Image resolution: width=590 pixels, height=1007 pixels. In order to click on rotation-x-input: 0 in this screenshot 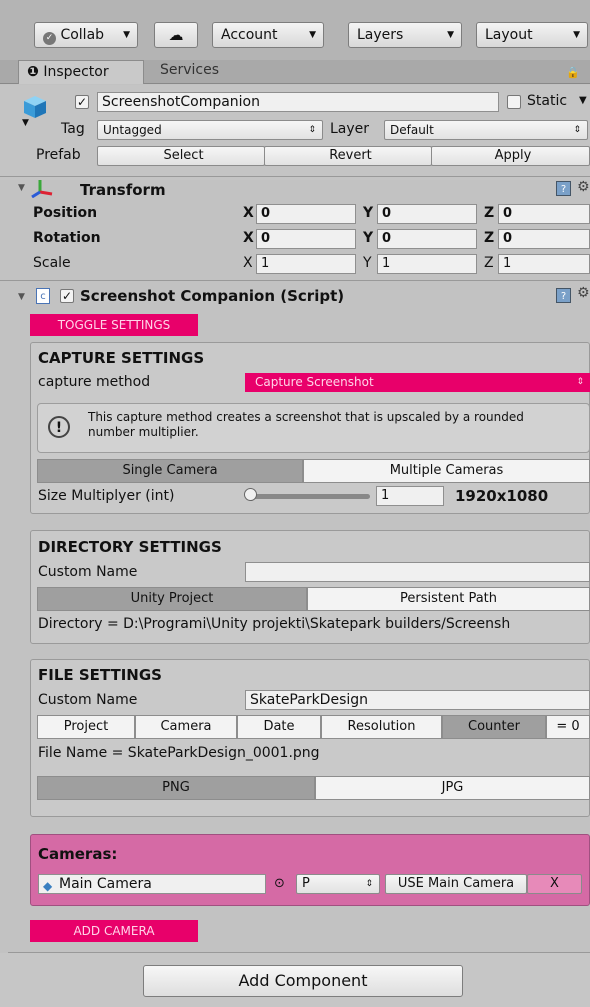, I will do `click(306, 239)`.